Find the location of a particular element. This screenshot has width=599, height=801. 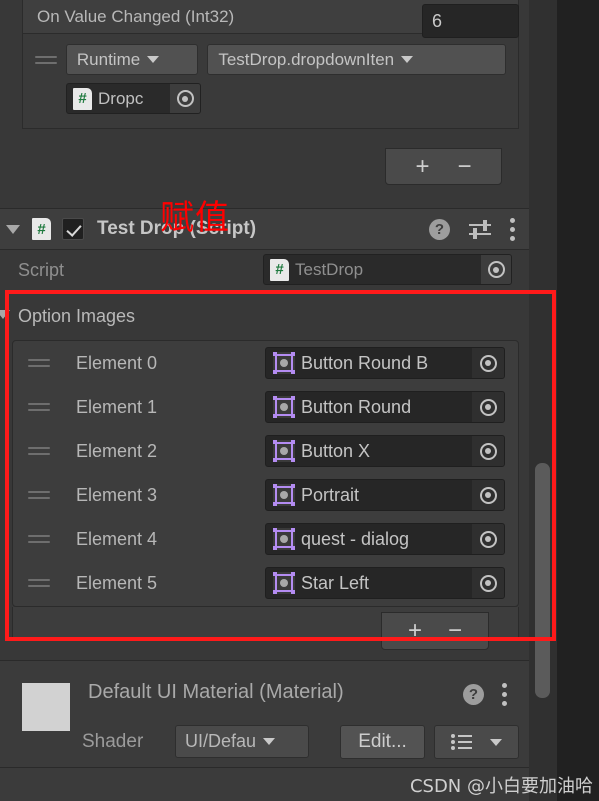

event-target-object-field: # Dropc is located at coordinates (133, 98).